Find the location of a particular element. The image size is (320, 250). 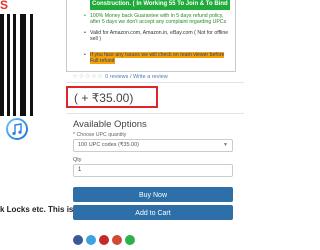

whatsapp-share-icon is located at coordinates (130, 240).